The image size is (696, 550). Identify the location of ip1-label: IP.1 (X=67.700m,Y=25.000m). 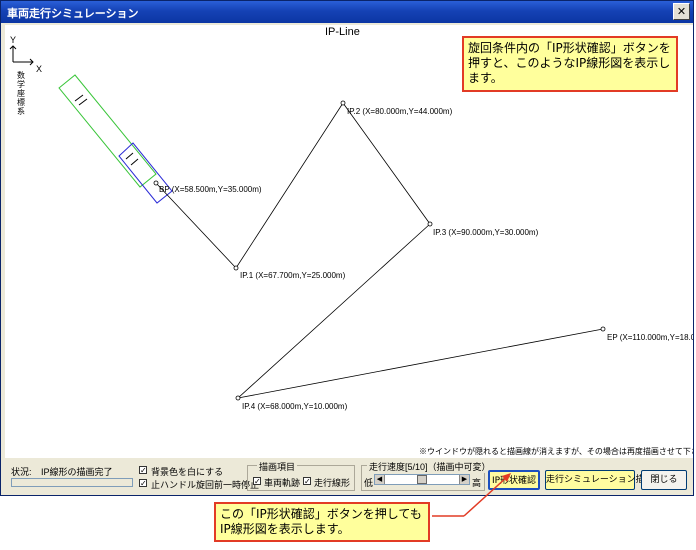
(293, 275).